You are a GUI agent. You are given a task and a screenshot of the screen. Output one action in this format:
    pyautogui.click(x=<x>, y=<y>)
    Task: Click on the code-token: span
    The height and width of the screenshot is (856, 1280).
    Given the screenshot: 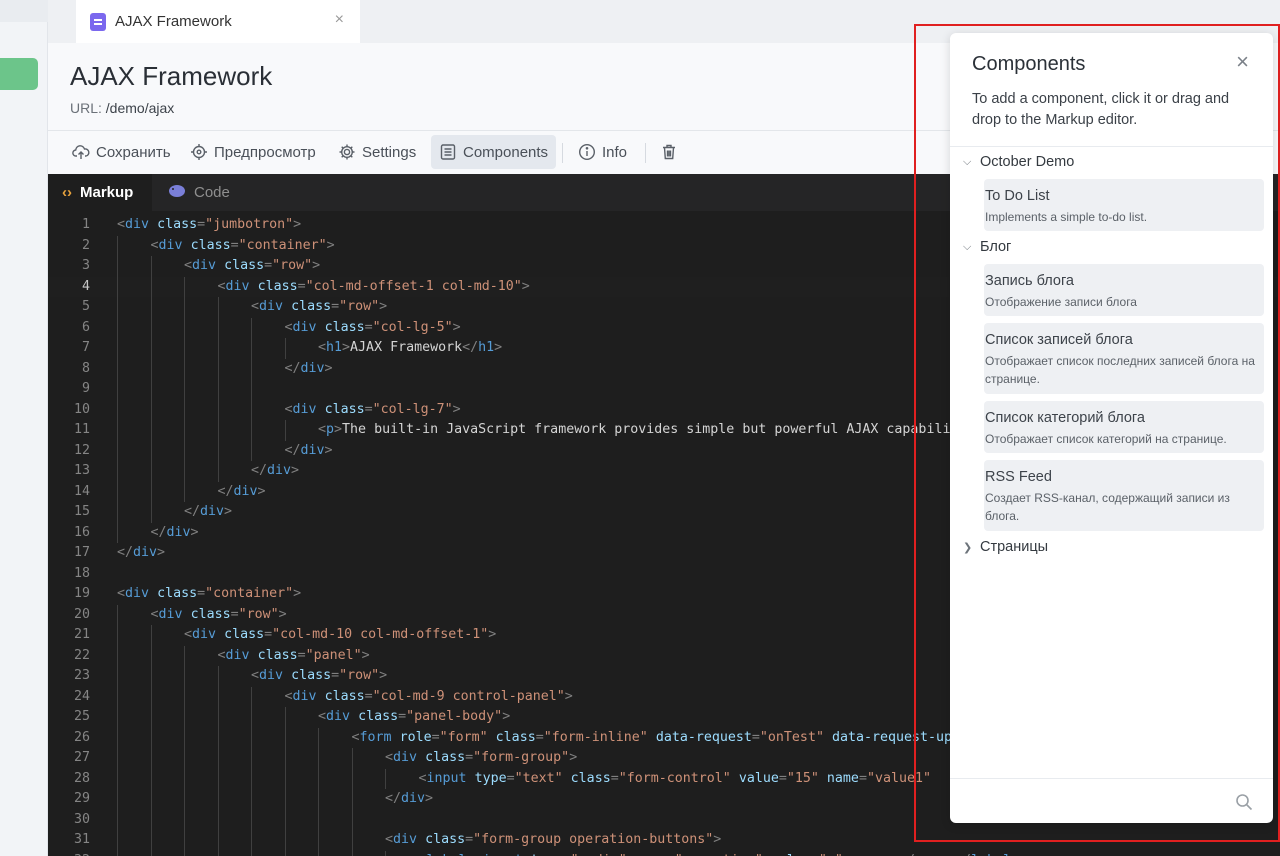 What is the action you would take?
    pyautogui.click(x=931, y=854)
    